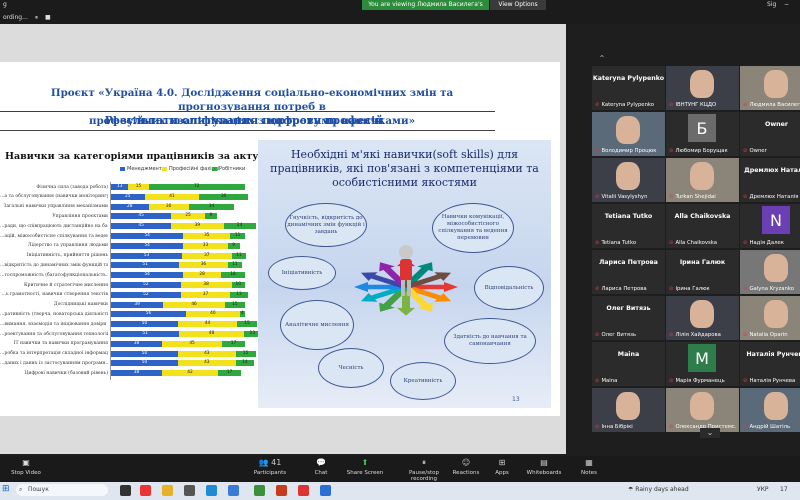 The image size is (800, 500). Describe the element at coordinates (62, 490) in the screenshot. I see `taskbar-search-box: ⌕ Пошук` at that location.